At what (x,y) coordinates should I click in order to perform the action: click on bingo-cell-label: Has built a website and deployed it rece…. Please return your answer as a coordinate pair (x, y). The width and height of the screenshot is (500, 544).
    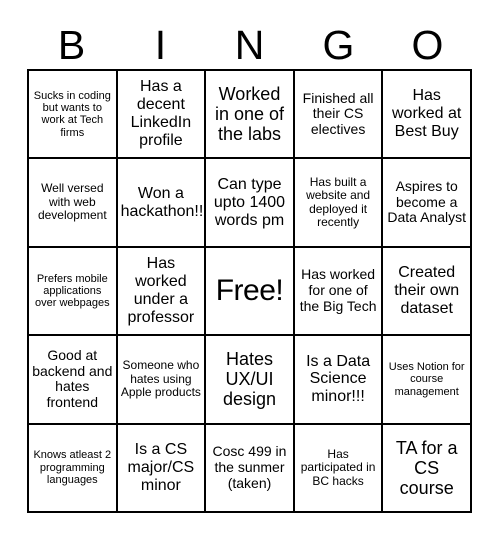
    Looking at the image, I should click on (338, 202).